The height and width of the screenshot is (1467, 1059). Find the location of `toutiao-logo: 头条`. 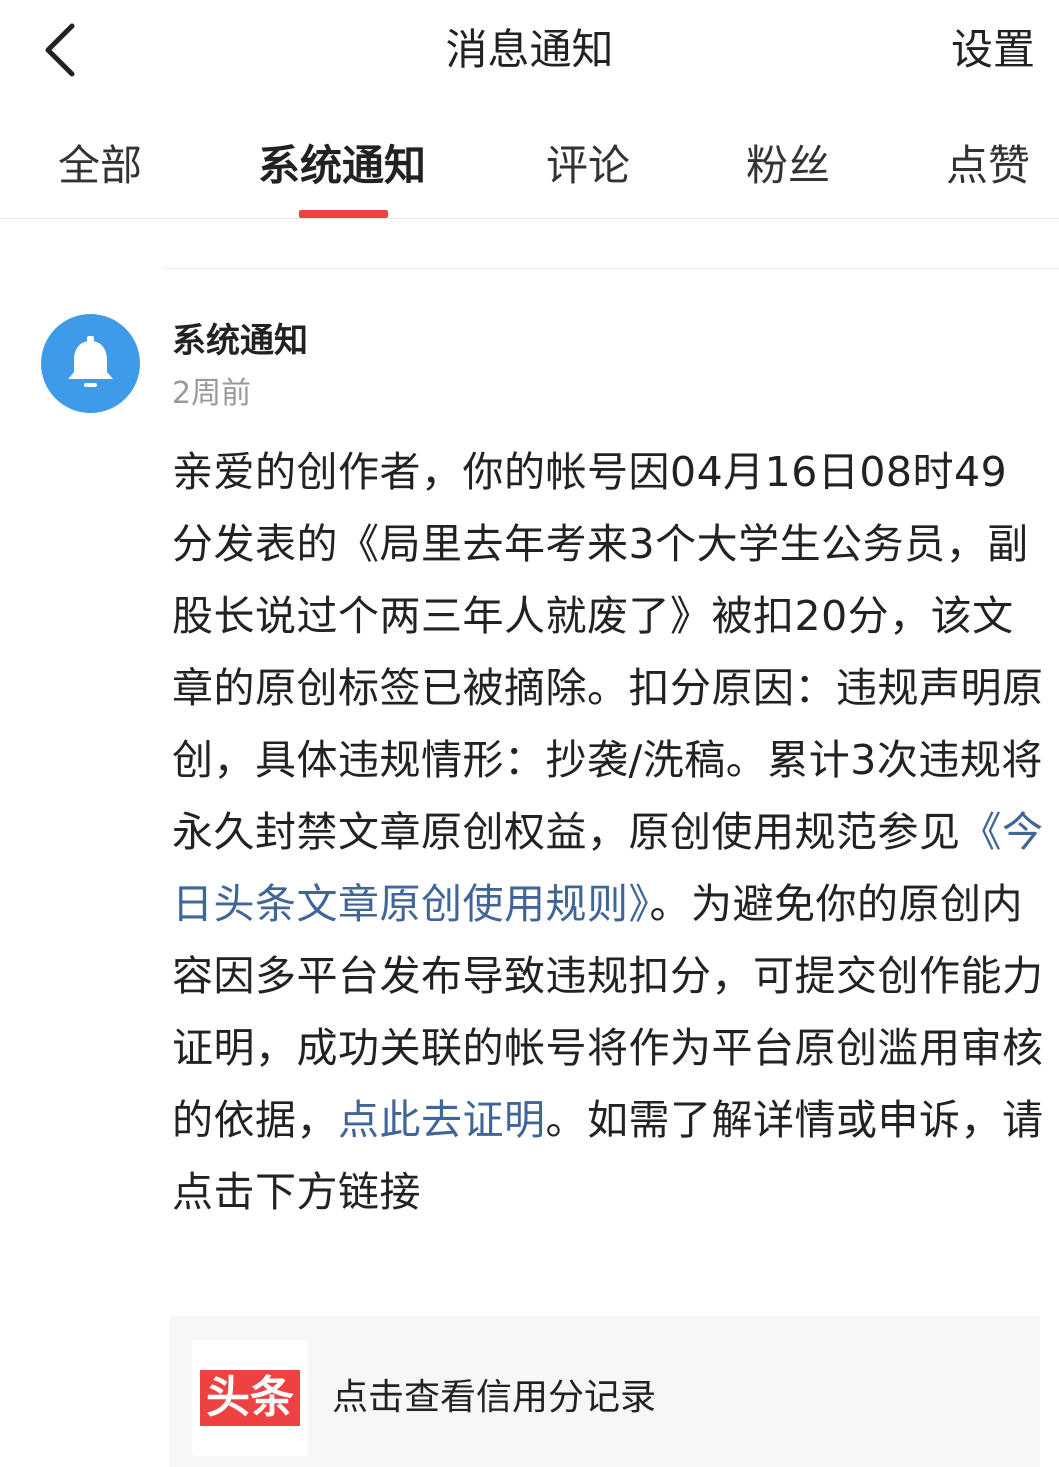

toutiao-logo: 头条 is located at coordinates (250, 1398).